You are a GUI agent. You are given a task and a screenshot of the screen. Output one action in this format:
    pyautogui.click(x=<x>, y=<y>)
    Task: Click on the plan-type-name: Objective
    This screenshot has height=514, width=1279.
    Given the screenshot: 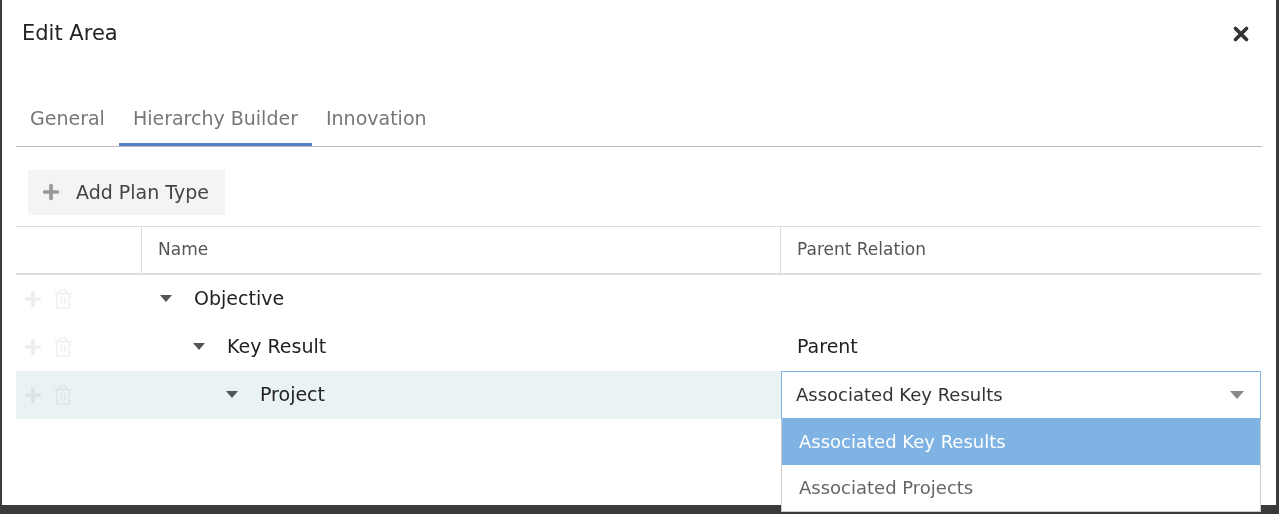 What is the action you would take?
    pyautogui.click(x=239, y=299)
    